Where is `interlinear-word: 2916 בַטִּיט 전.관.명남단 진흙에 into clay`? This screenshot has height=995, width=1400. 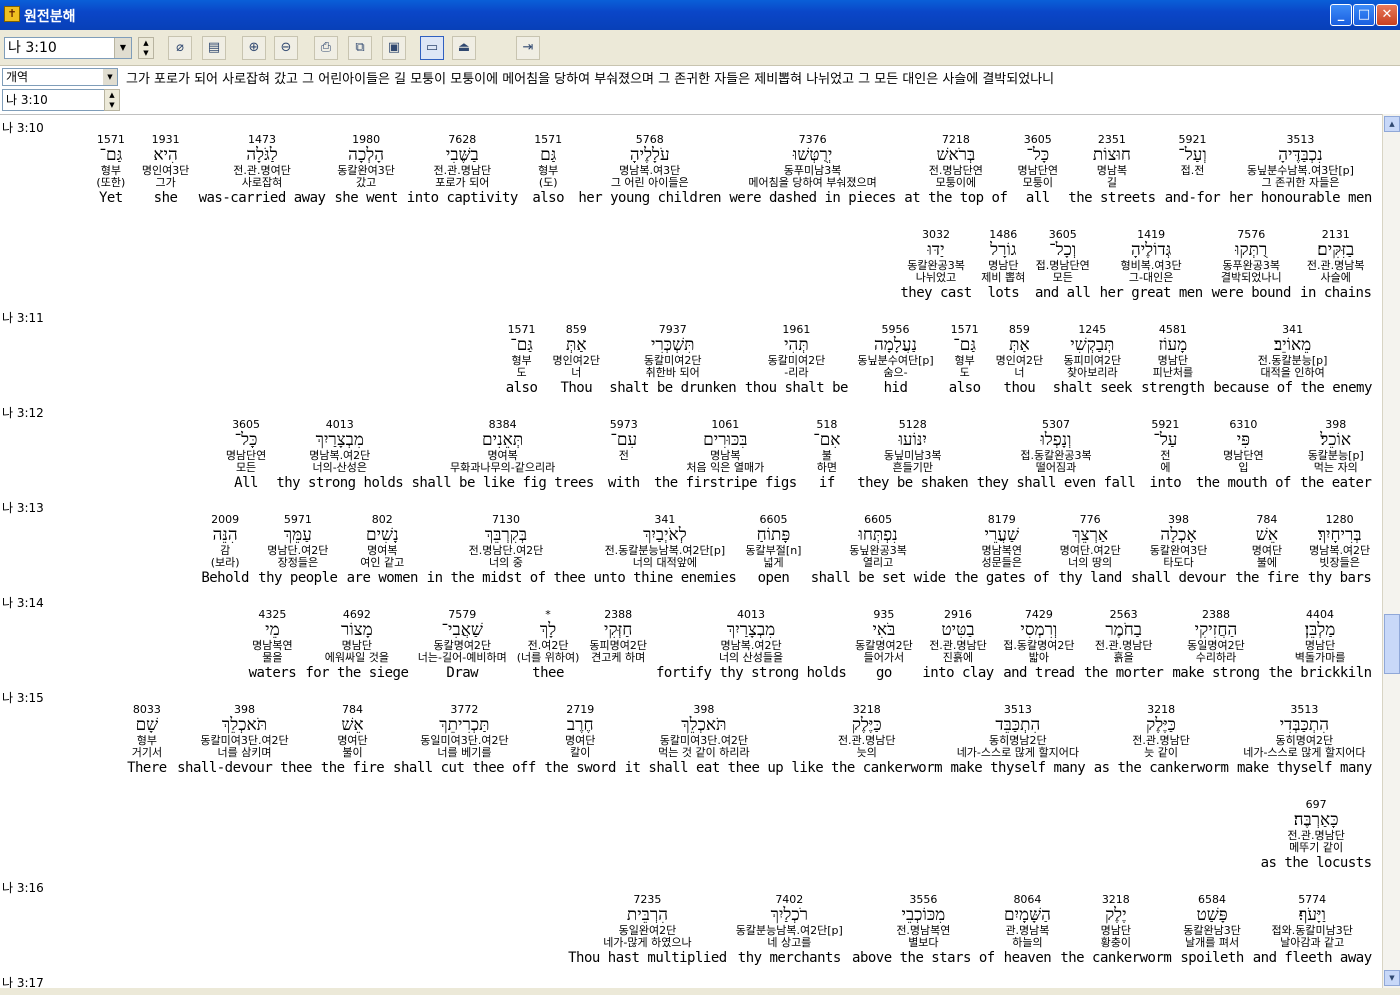
interlinear-word: 2916 בַטִּיט 전.관.명남단 진흙에 into clay is located at coordinates (958, 645).